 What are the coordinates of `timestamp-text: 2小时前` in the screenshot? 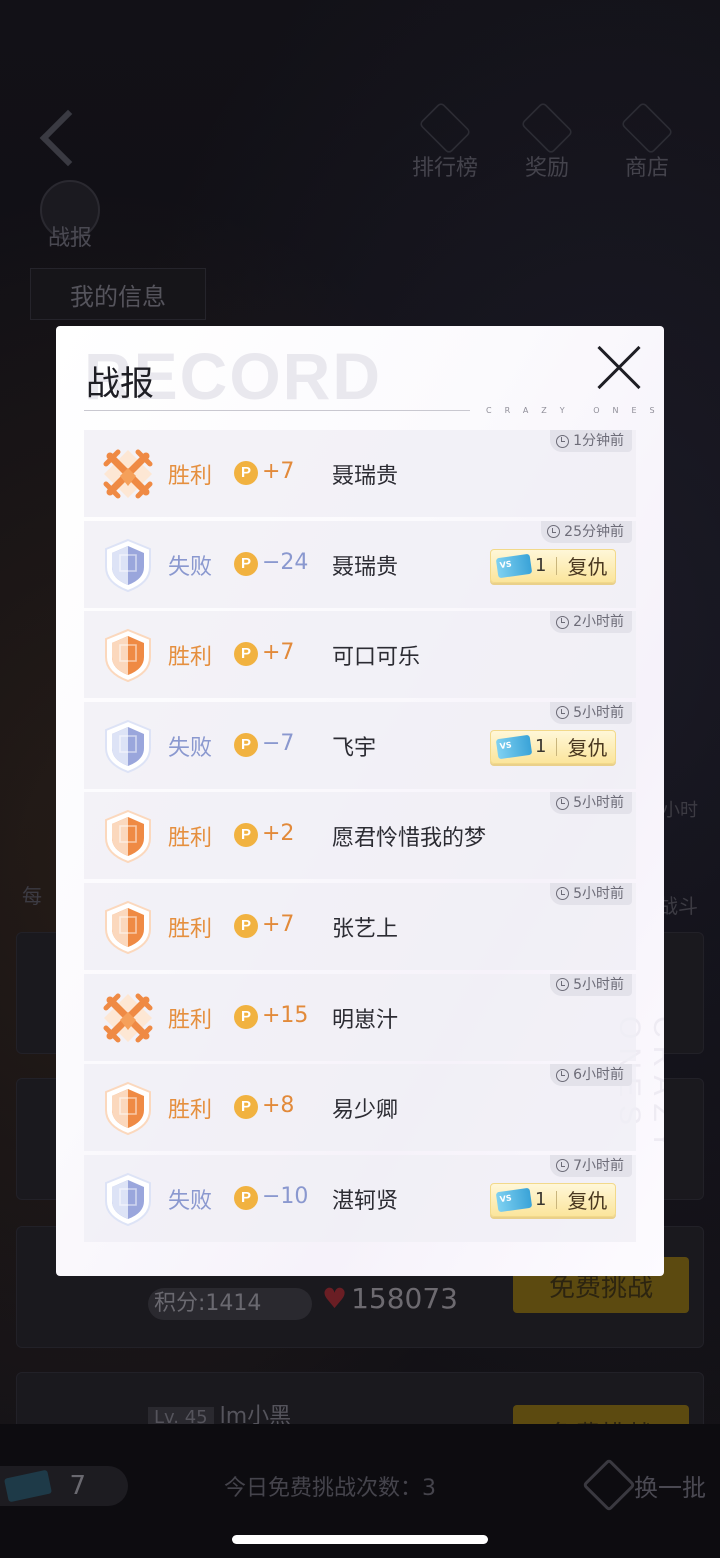 It's located at (598, 622).